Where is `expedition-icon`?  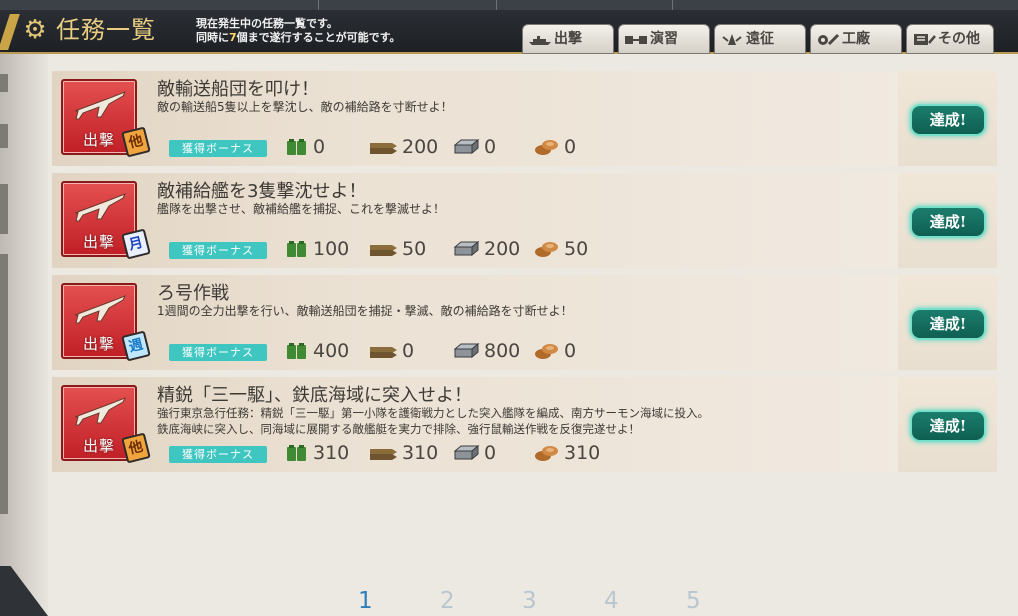 expedition-icon is located at coordinates (732, 39).